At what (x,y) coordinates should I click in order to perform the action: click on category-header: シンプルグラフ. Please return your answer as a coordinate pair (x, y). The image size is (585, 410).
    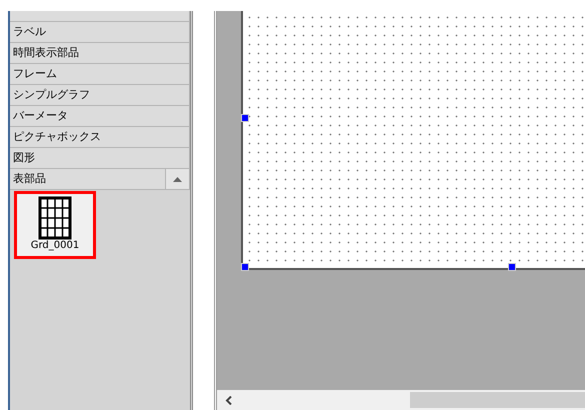
    Looking at the image, I should click on (99, 95).